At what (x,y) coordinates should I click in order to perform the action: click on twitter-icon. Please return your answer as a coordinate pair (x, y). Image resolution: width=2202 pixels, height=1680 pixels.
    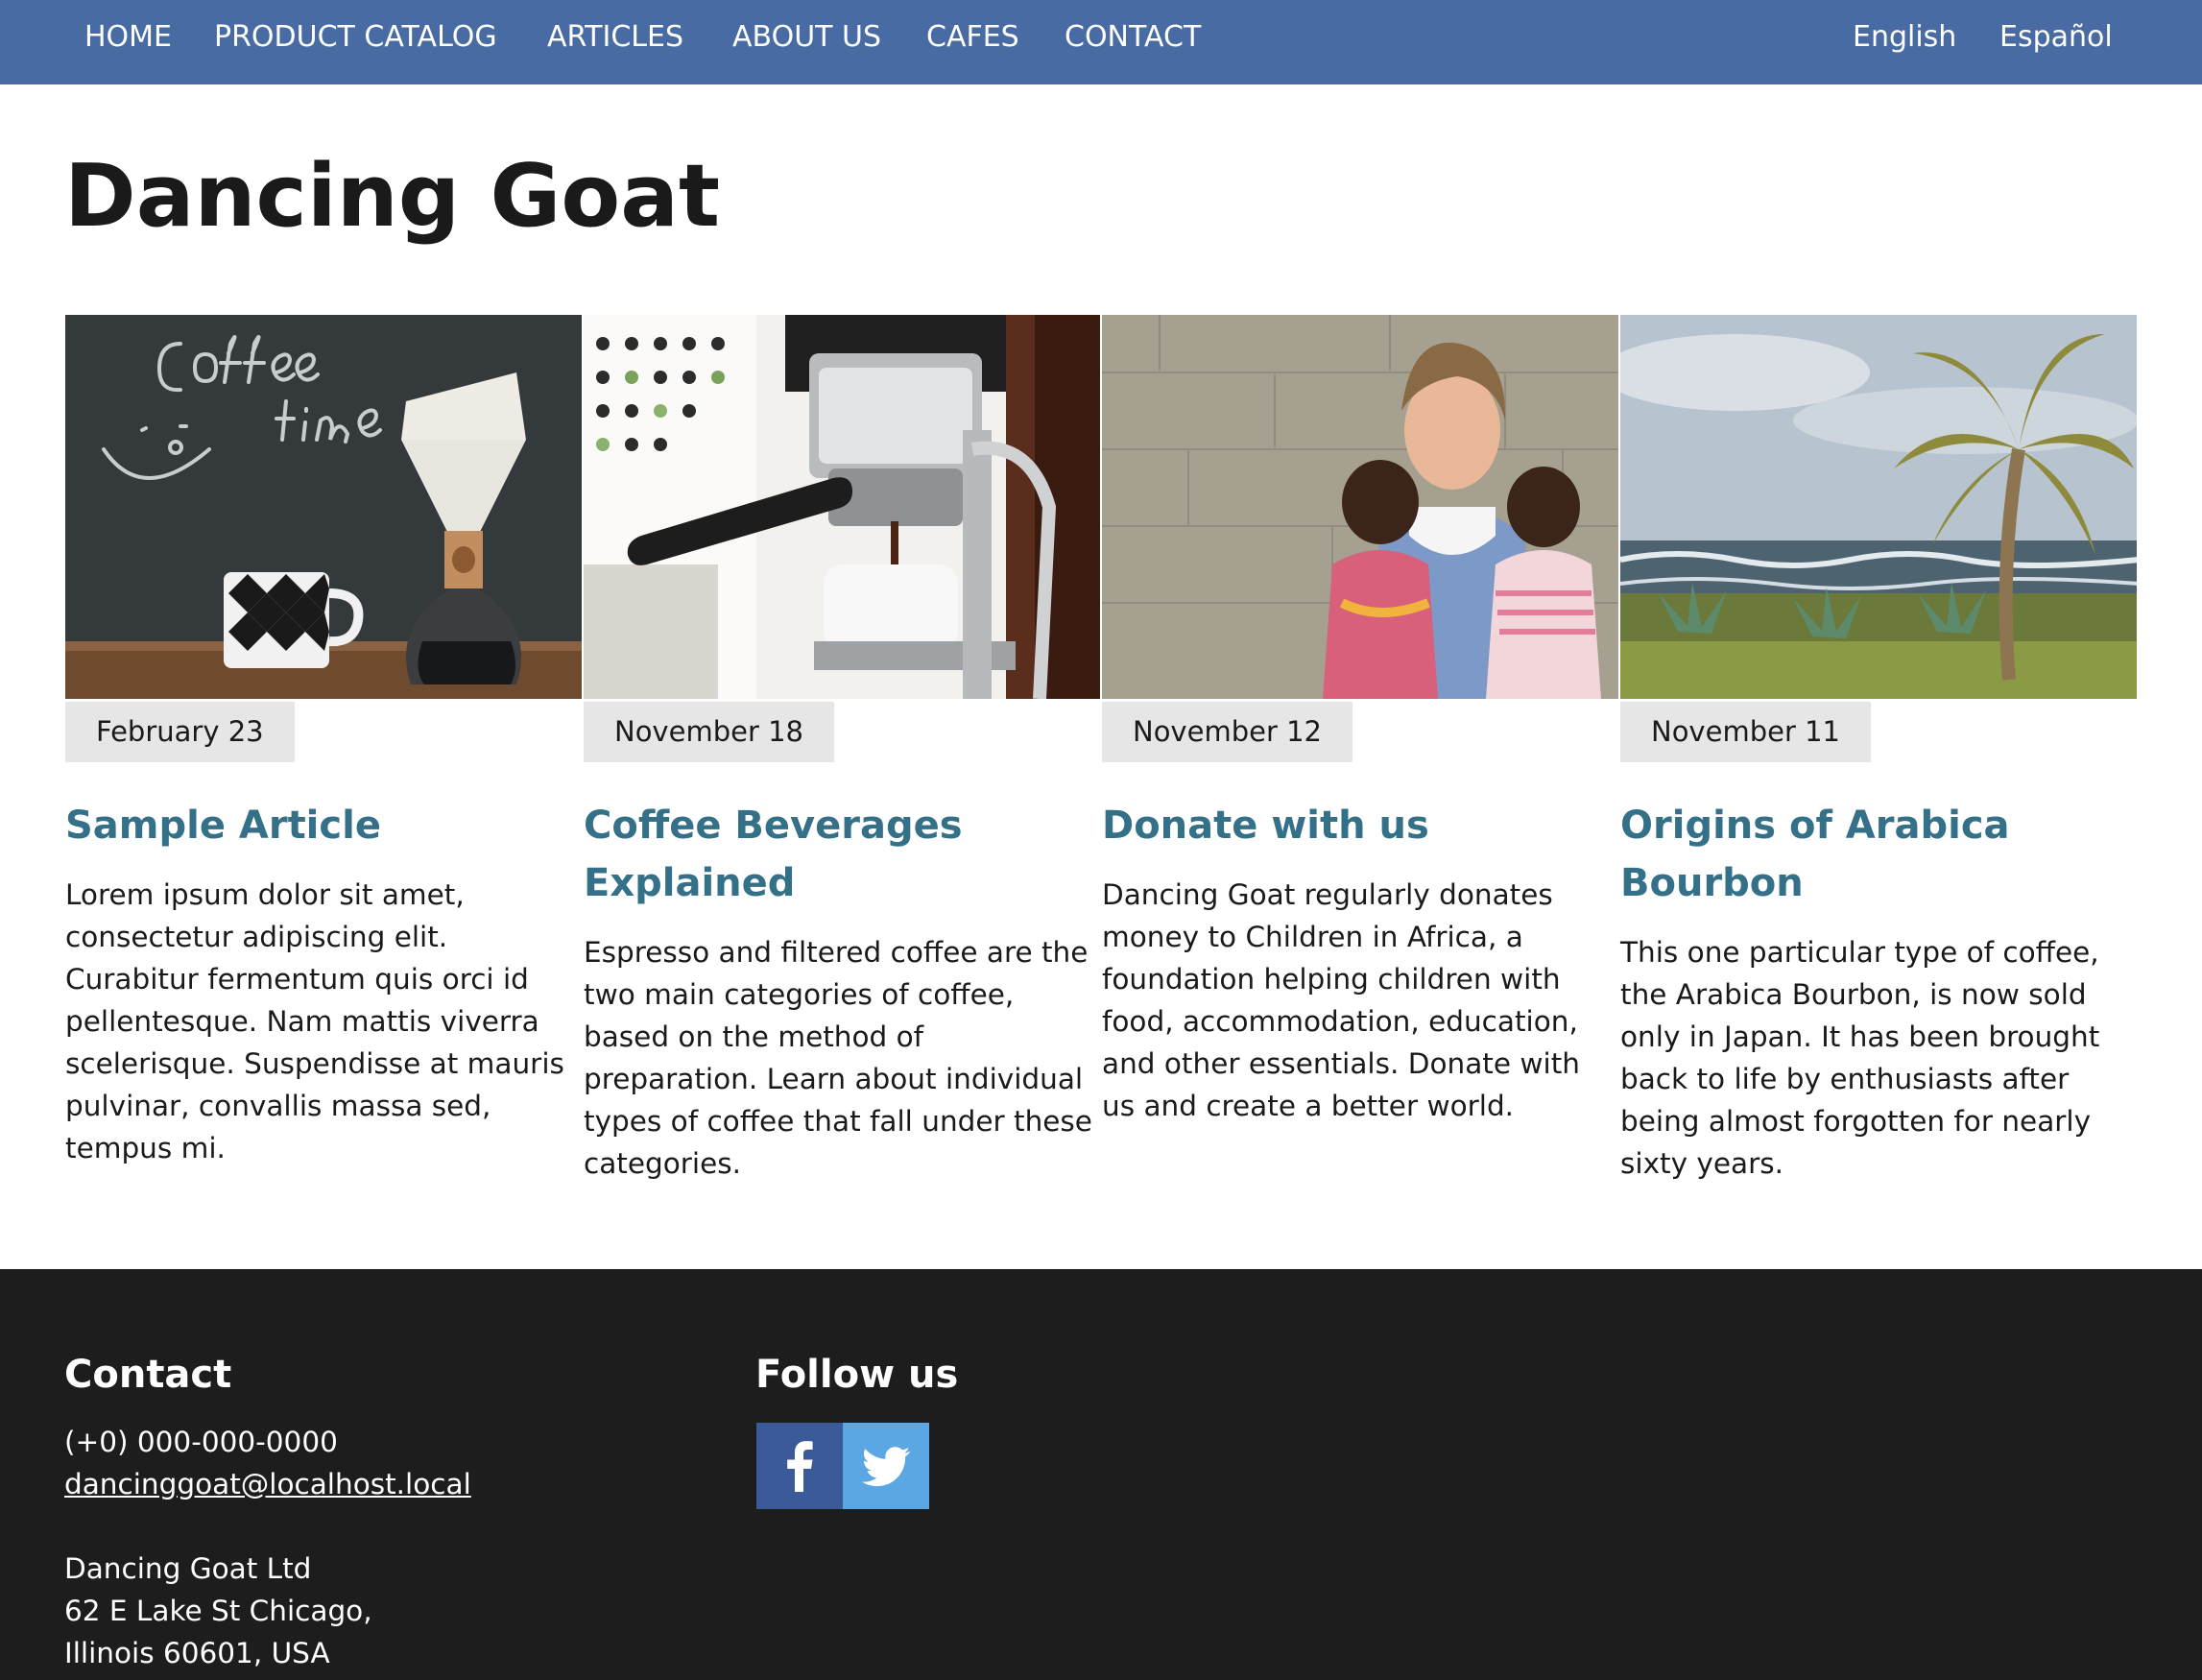
    Looking at the image, I should click on (886, 1466).